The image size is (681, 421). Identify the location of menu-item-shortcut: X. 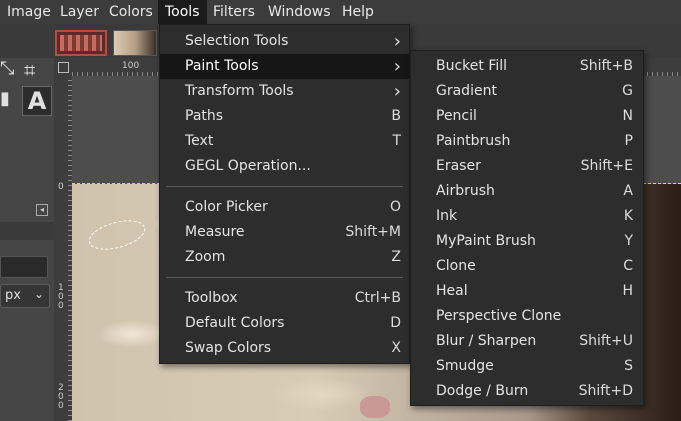
(396, 348).